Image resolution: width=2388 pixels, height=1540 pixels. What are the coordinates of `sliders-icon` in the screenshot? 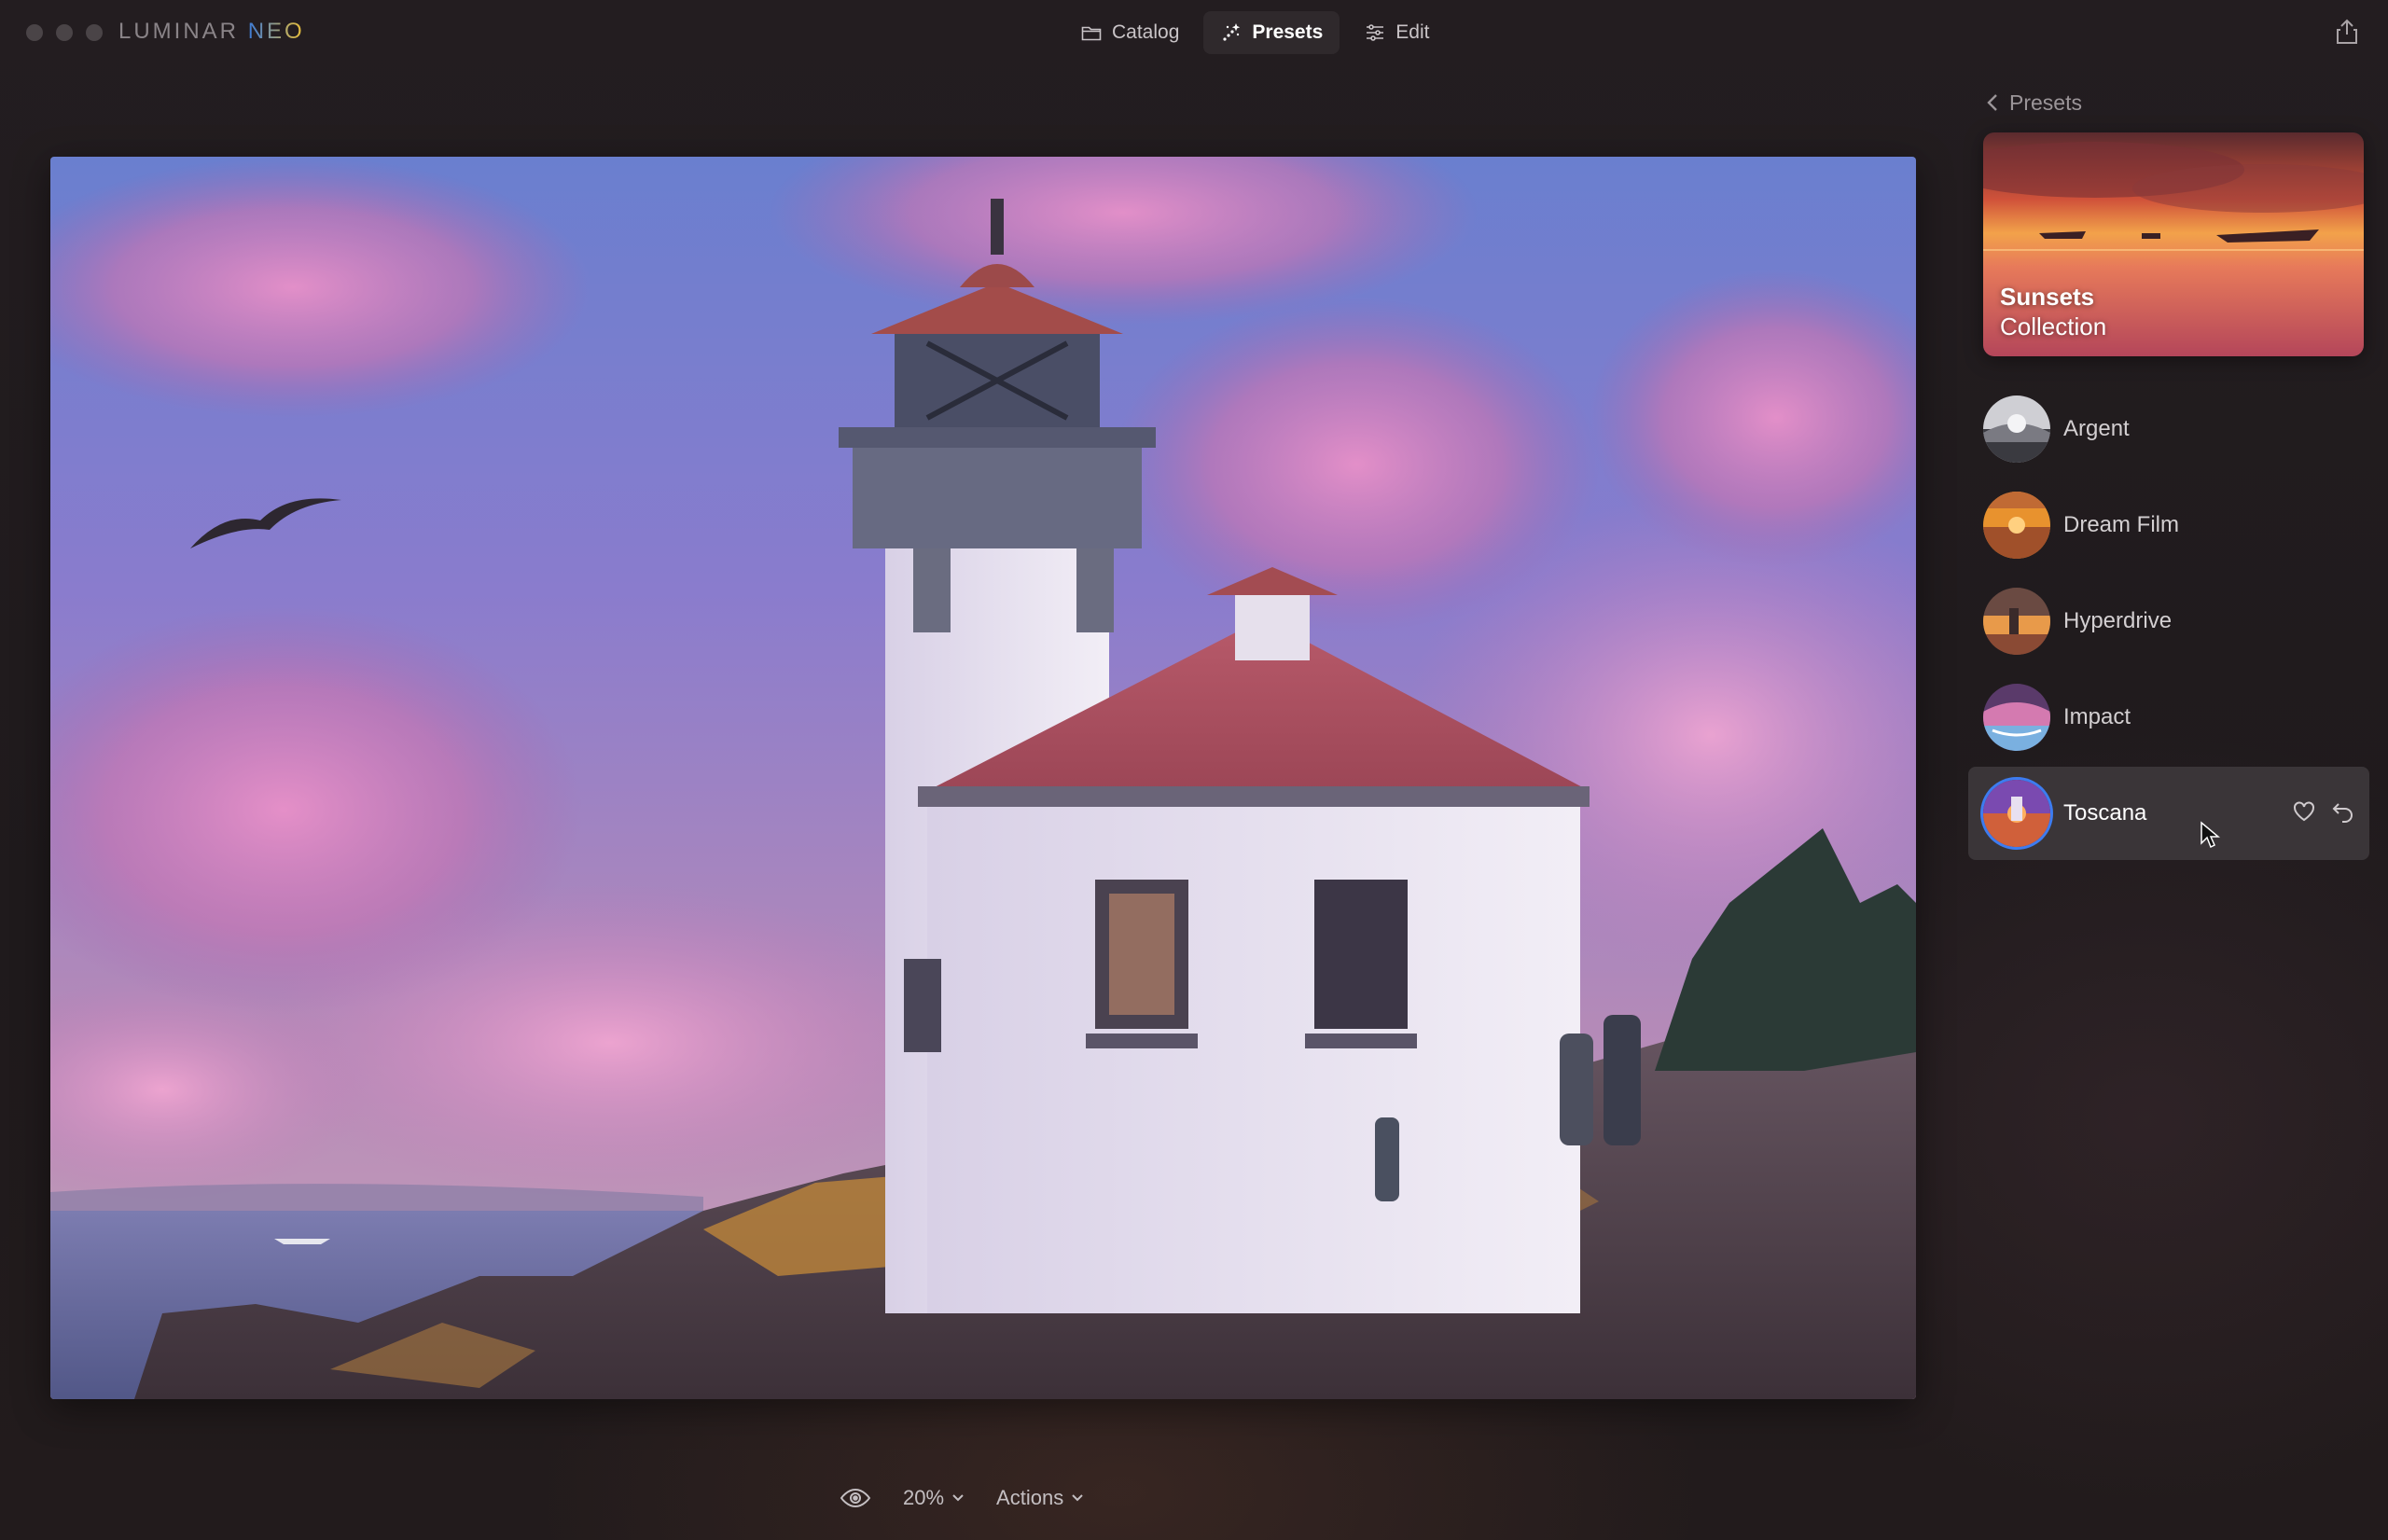 It's located at (1375, 32).